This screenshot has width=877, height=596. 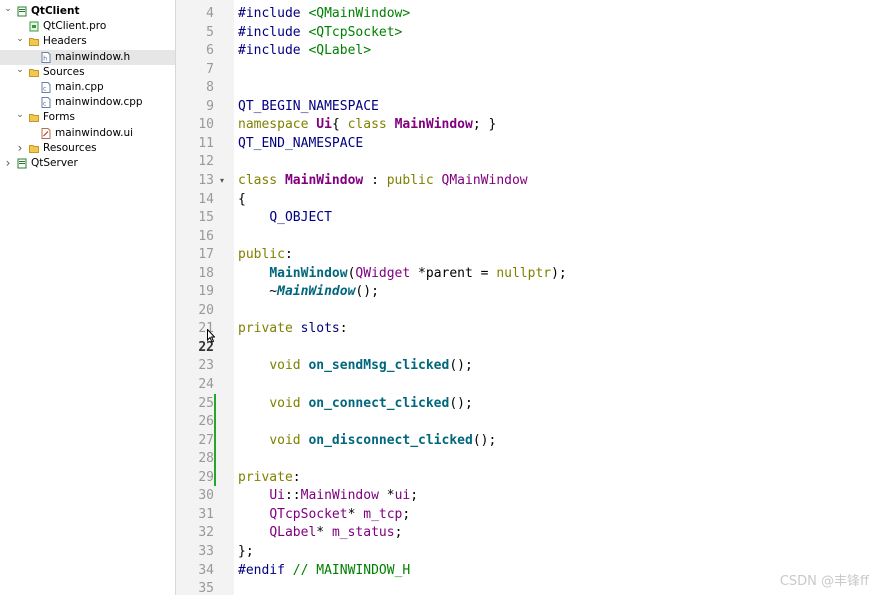 I want to click on code-line: void on_connect_clicked();, so click(x=355, y=403).